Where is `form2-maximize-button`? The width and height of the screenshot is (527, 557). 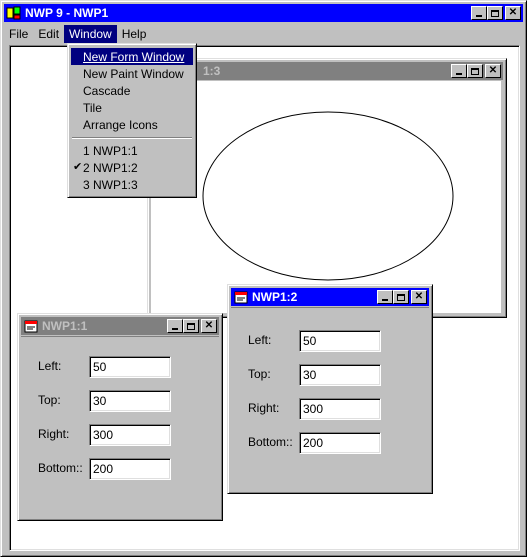 form2-maximize-button is located at coordinates (401, 297).